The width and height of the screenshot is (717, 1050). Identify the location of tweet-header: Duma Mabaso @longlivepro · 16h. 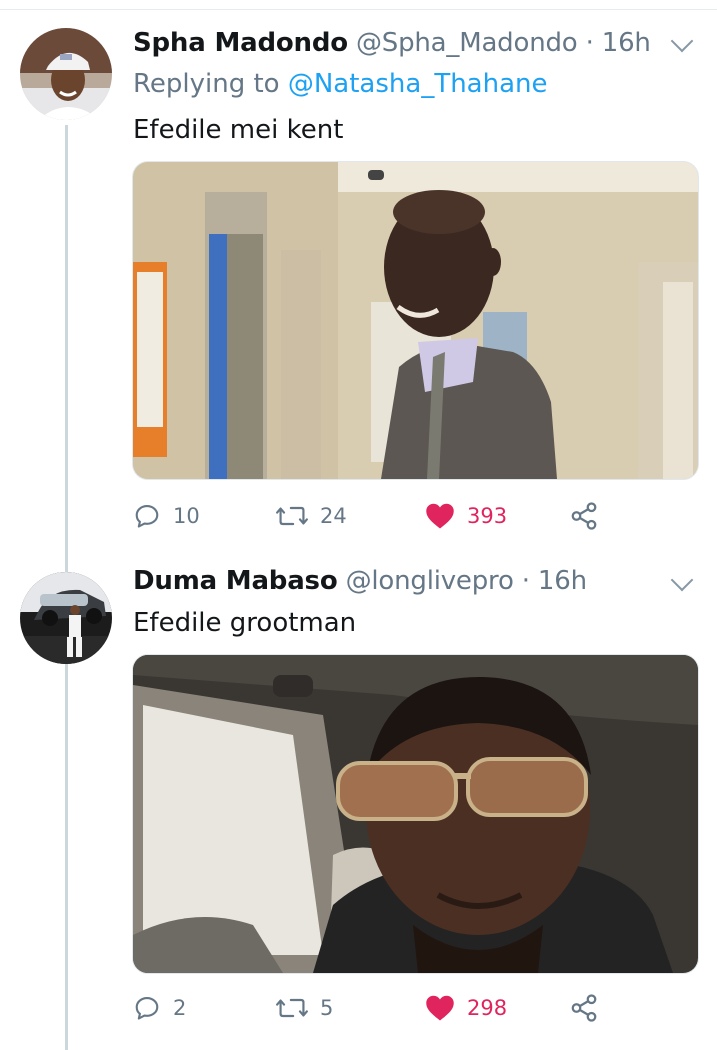
(360, 581).